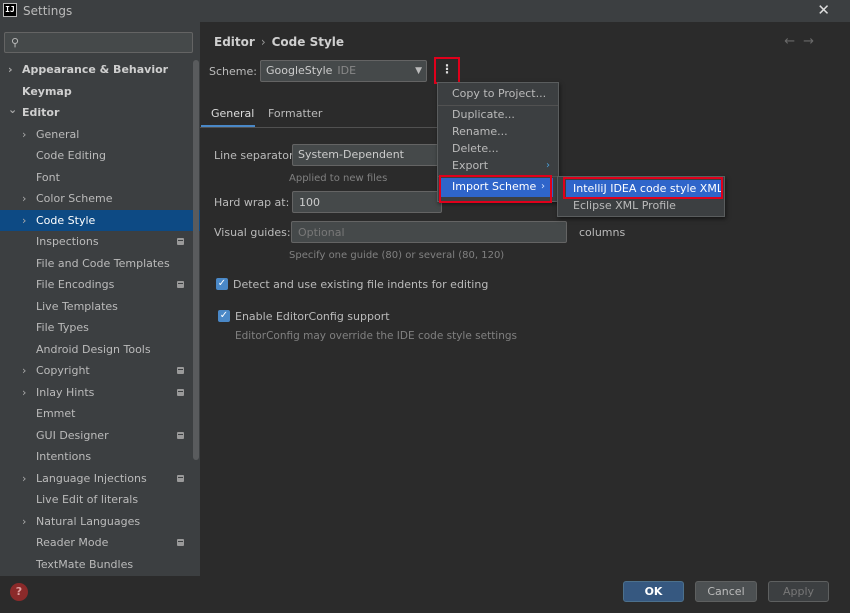 The width and height of the screenshot is (850, 613). I want to click on hard-wrap-input, so click(367, 202).